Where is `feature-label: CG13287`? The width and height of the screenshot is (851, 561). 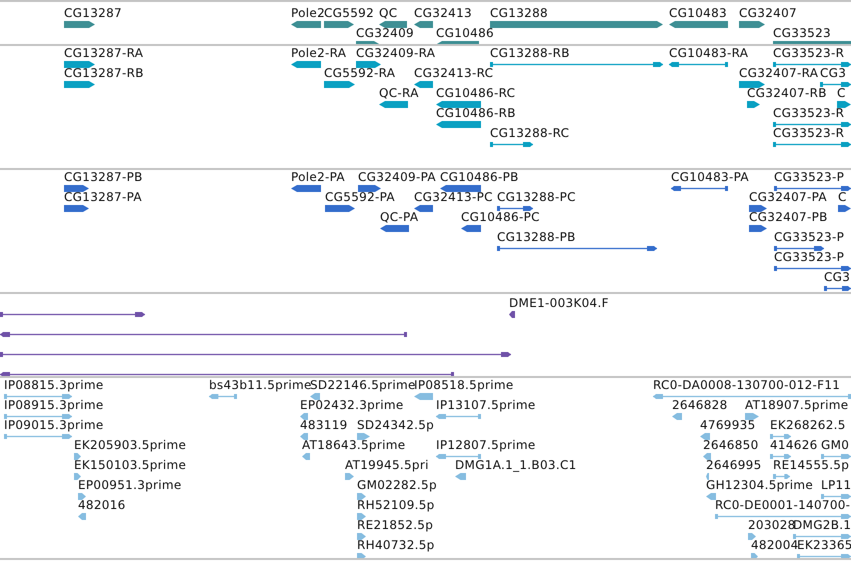
feature-label: CG13287 is located at coordinates (93, 13).